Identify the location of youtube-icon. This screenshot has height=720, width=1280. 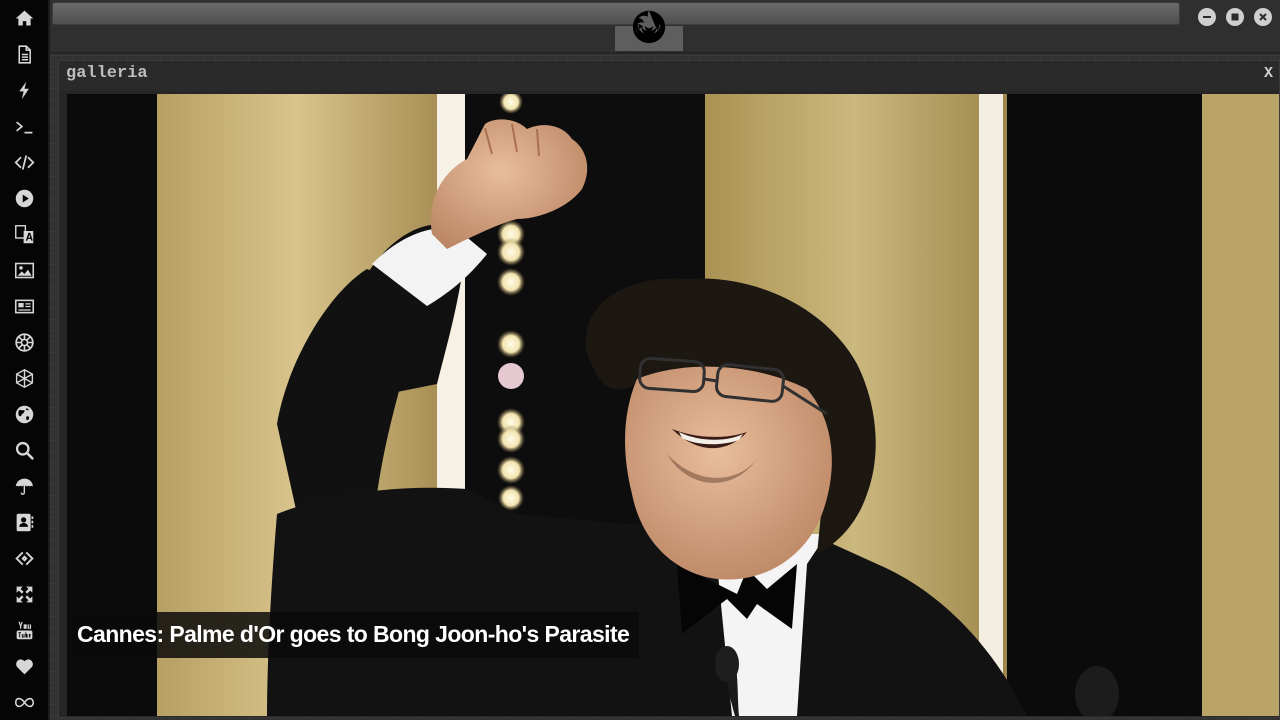
(24, 630).